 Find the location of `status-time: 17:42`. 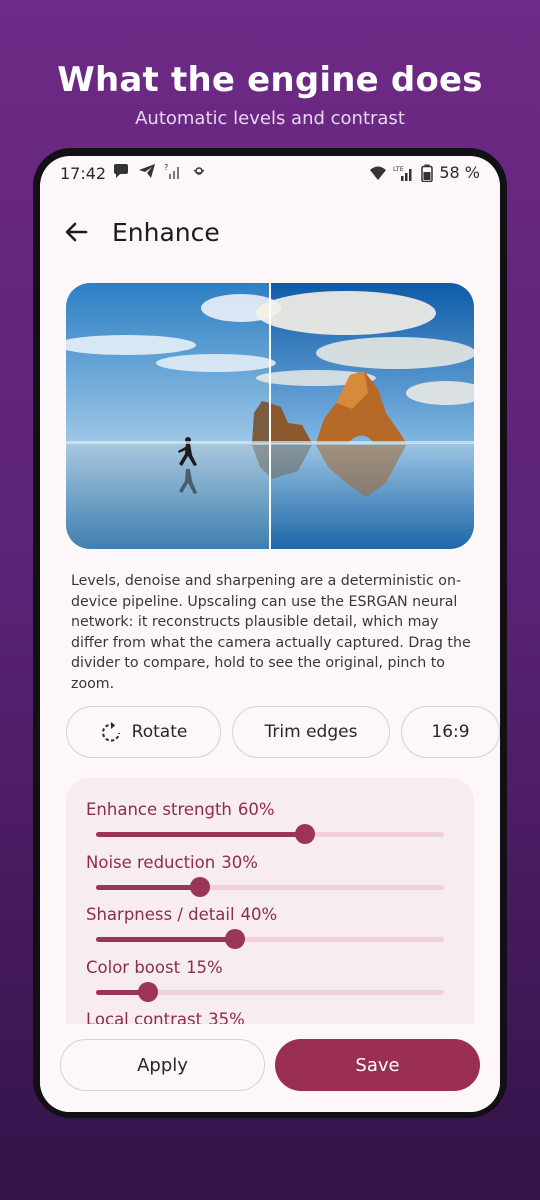

status-time: 17:42 is located at coordinates (83, 173).